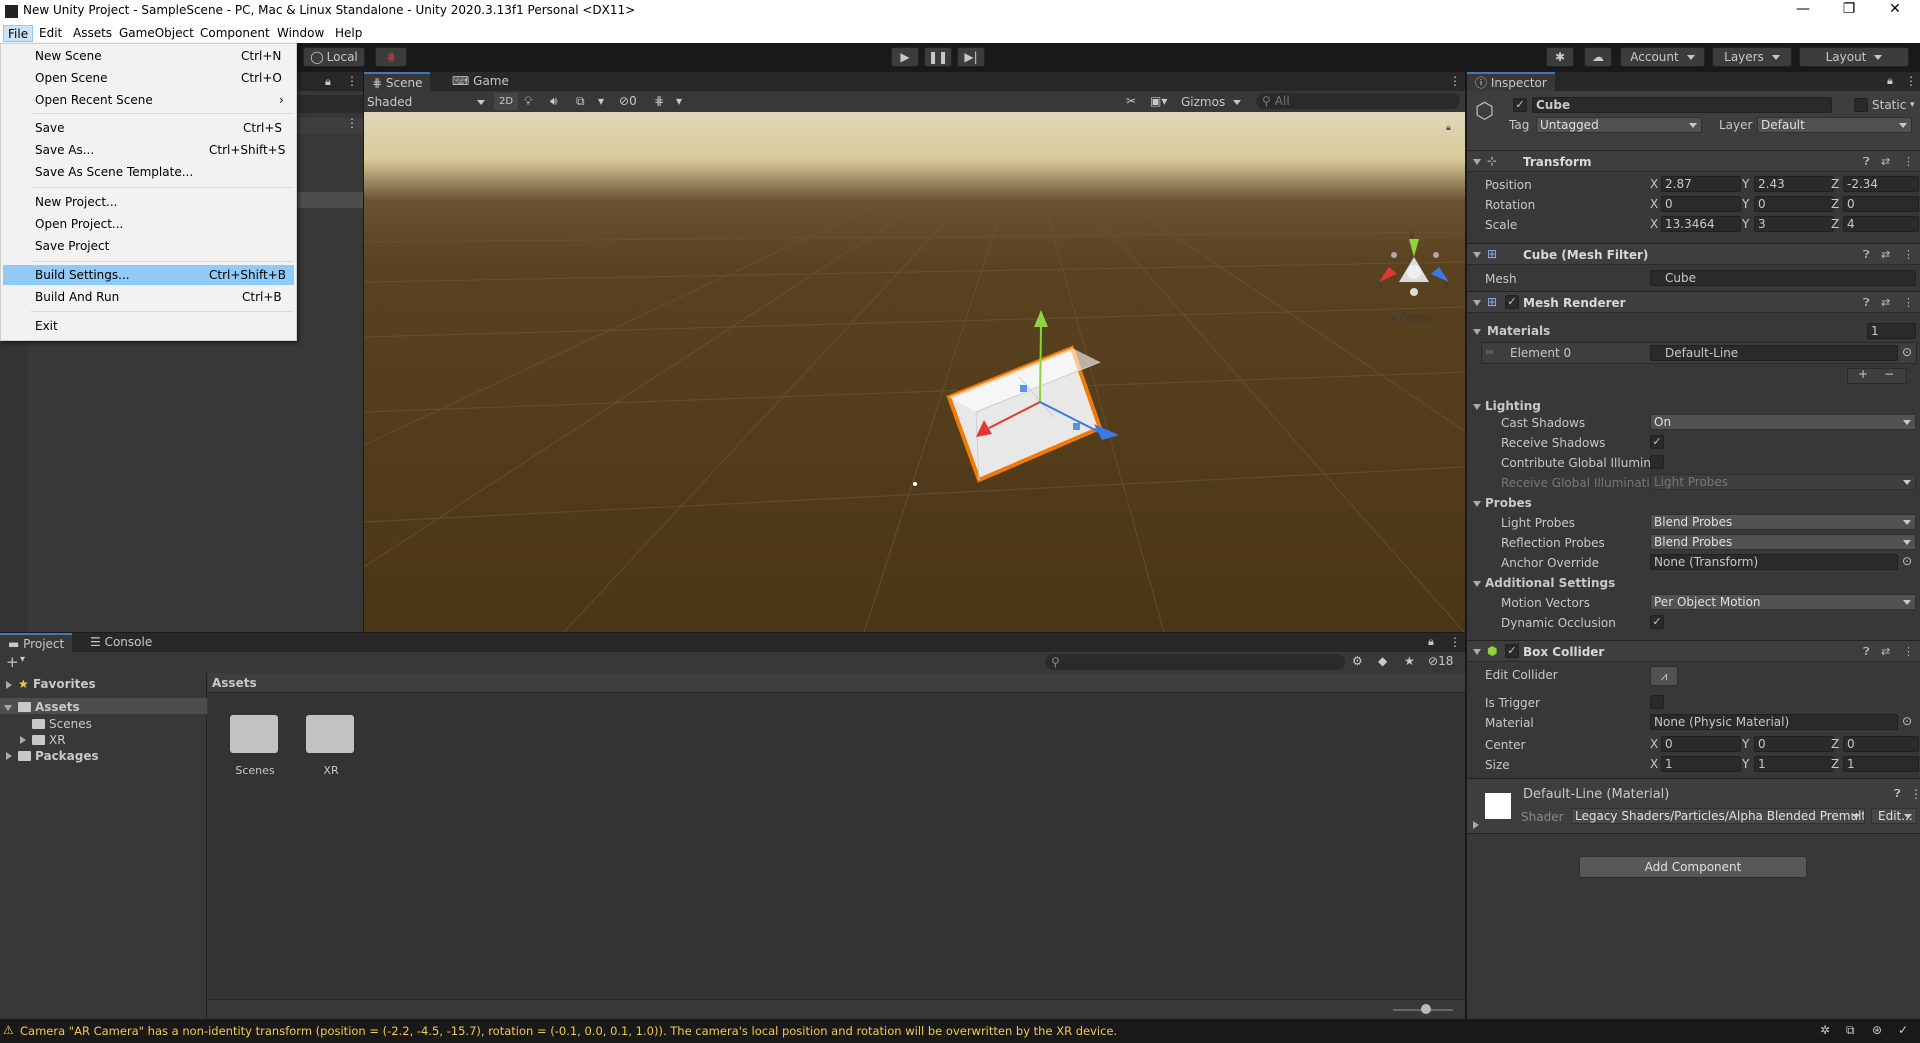  What do you see at coordinates (1701, 764) in the screenshot?
I see `size-x-field: 1` at bounding box center [1701, 764].